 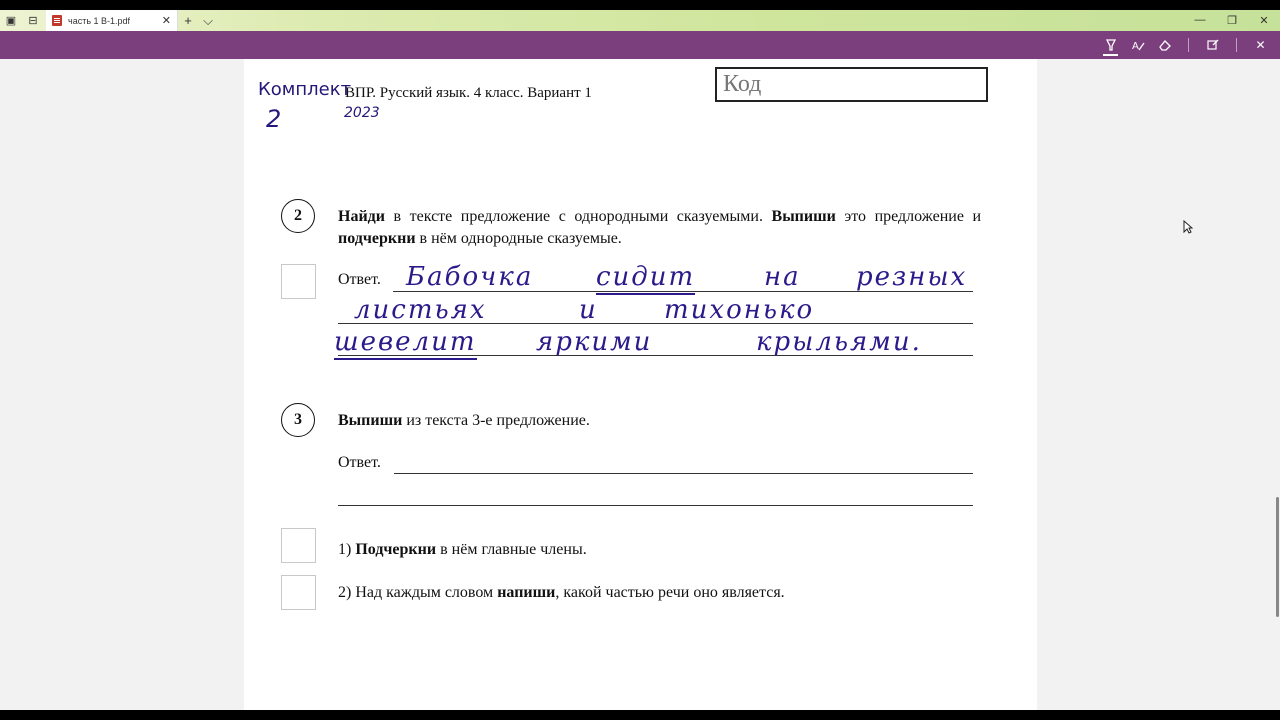 I want to click on handwritten-word: на, so click(x=782, y=277).